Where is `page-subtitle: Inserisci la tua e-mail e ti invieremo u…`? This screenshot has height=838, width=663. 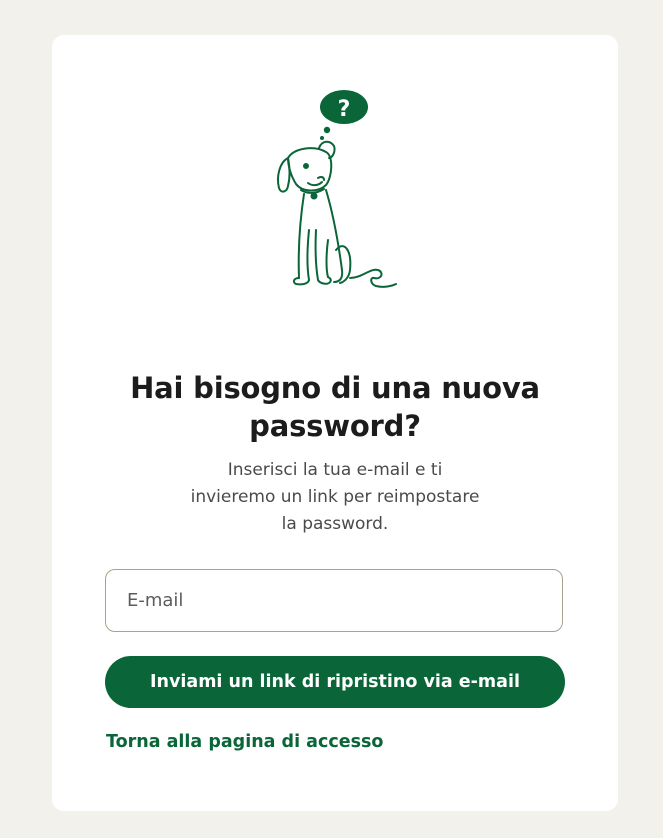
page-subtitle: Inserisci la tua e-mail e ti invieremo u… is located at coordinates (335, 497).